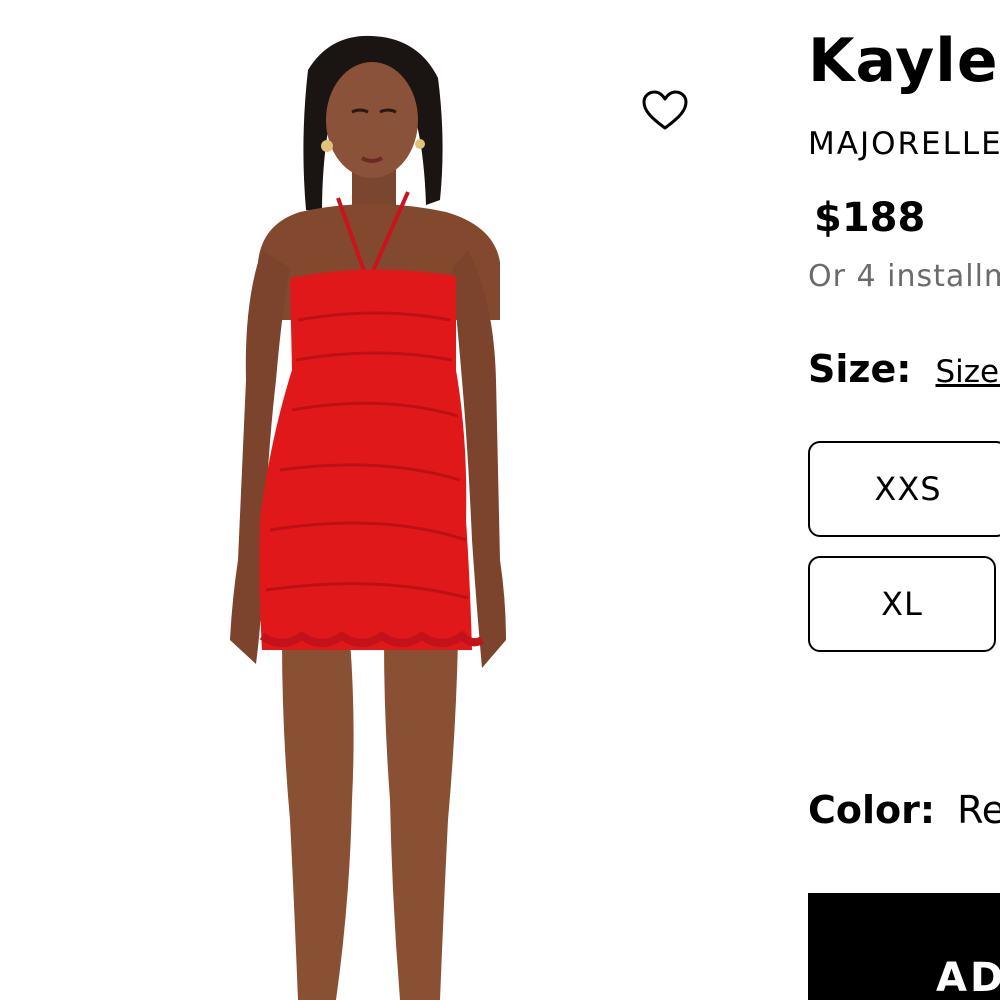 The width and height of the screenshot is (1000, 1000). I want to click on color-row: Color: Red, so click(904, 814).